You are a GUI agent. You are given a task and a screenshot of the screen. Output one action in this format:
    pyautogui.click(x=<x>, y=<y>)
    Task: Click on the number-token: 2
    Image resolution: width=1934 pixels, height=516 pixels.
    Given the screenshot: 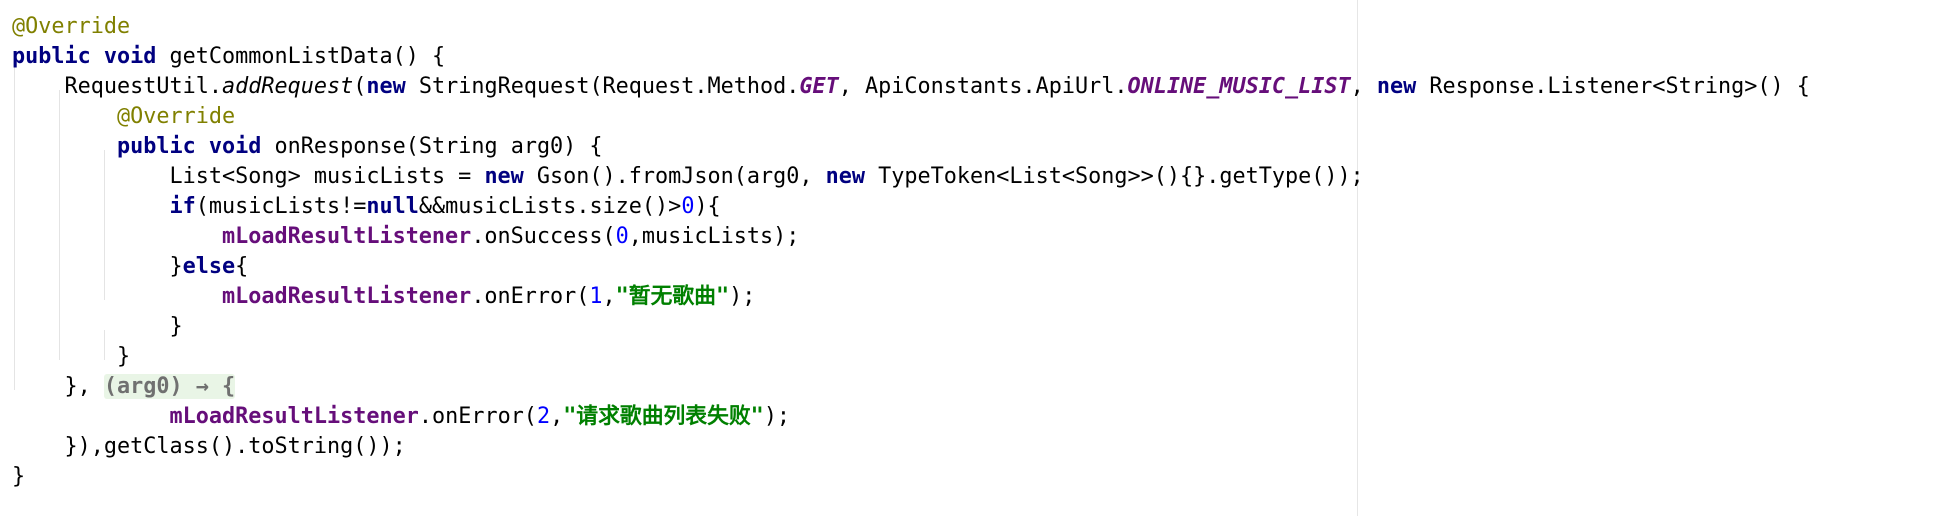 What is the action you would take?
    pyautogui.click(x=543, y=416)
    